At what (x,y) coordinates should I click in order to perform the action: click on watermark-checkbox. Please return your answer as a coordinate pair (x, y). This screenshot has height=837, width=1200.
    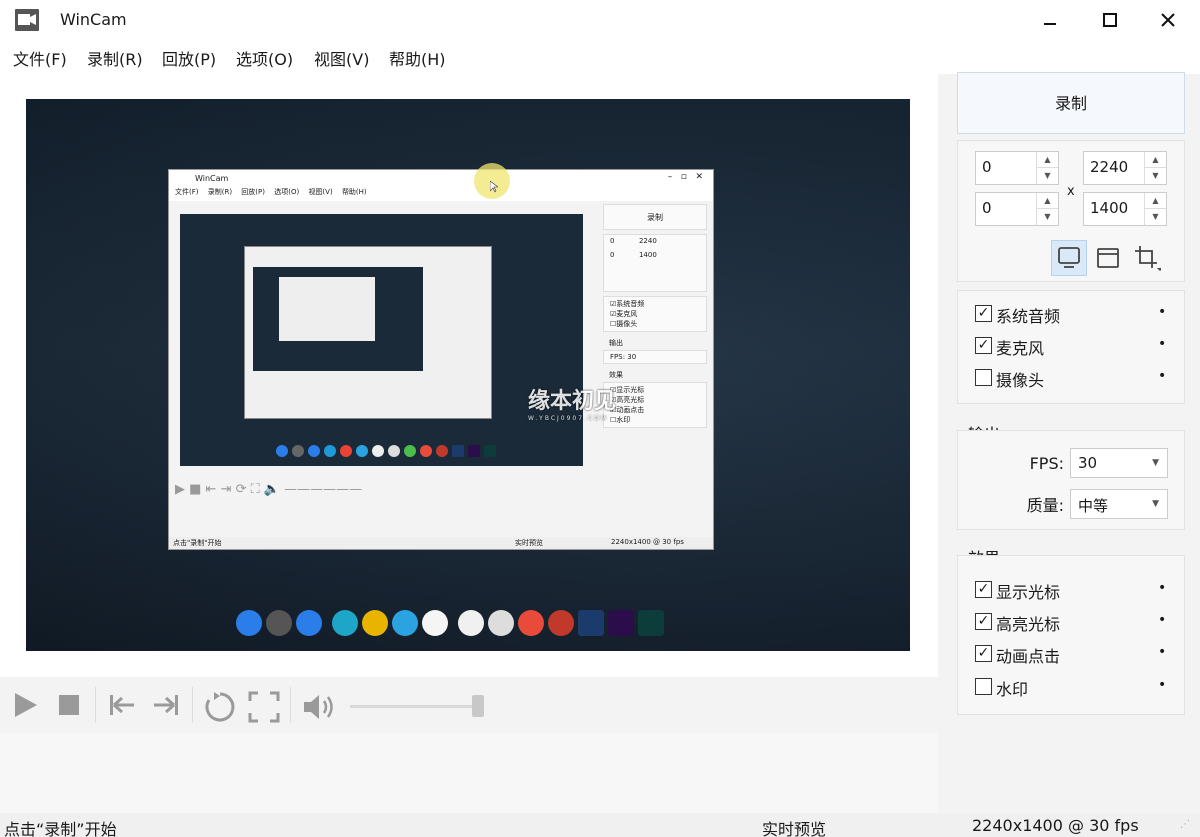
    Looking at the image, I should click on (983, 686).